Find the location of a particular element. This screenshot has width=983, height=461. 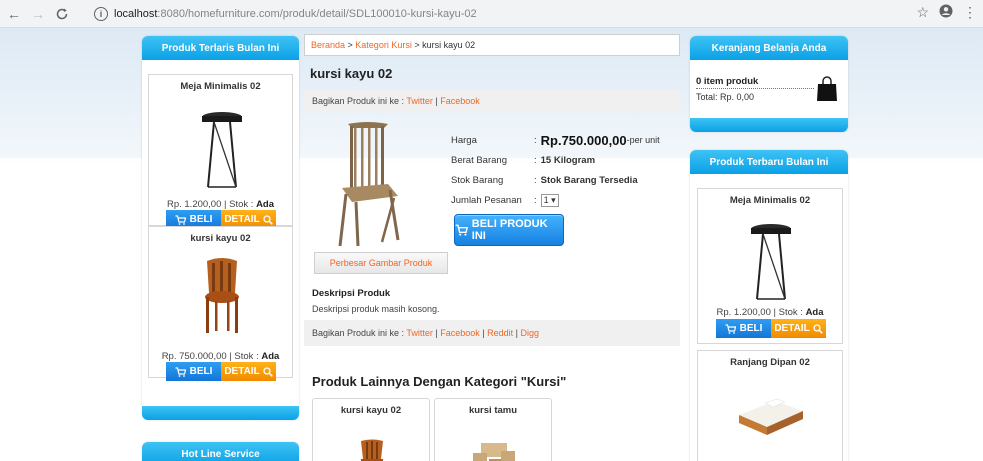

hotline-title: Hot Line Service is located at coordinates (220, 451).